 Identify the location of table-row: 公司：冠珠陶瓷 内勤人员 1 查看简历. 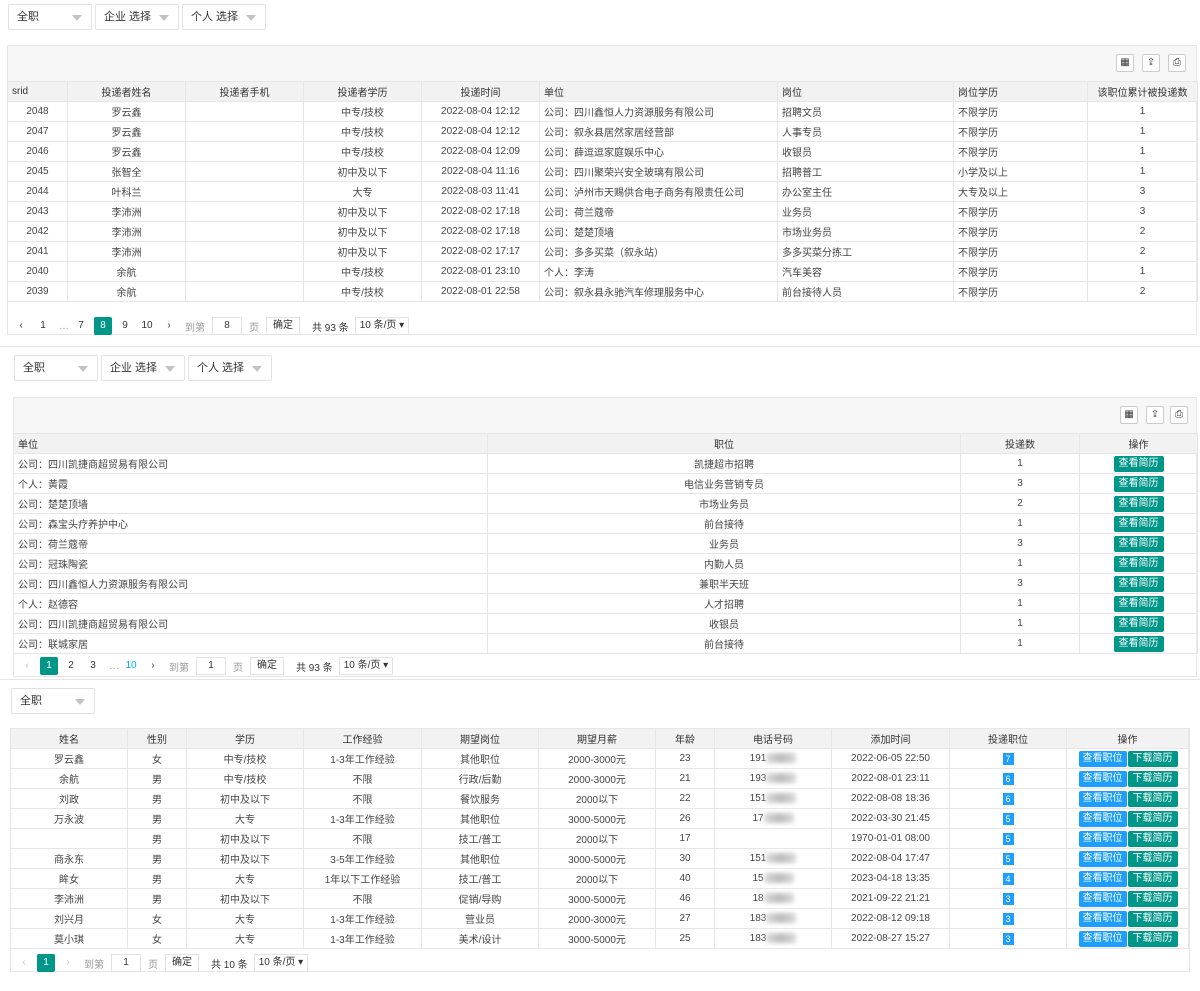
(605, 563).